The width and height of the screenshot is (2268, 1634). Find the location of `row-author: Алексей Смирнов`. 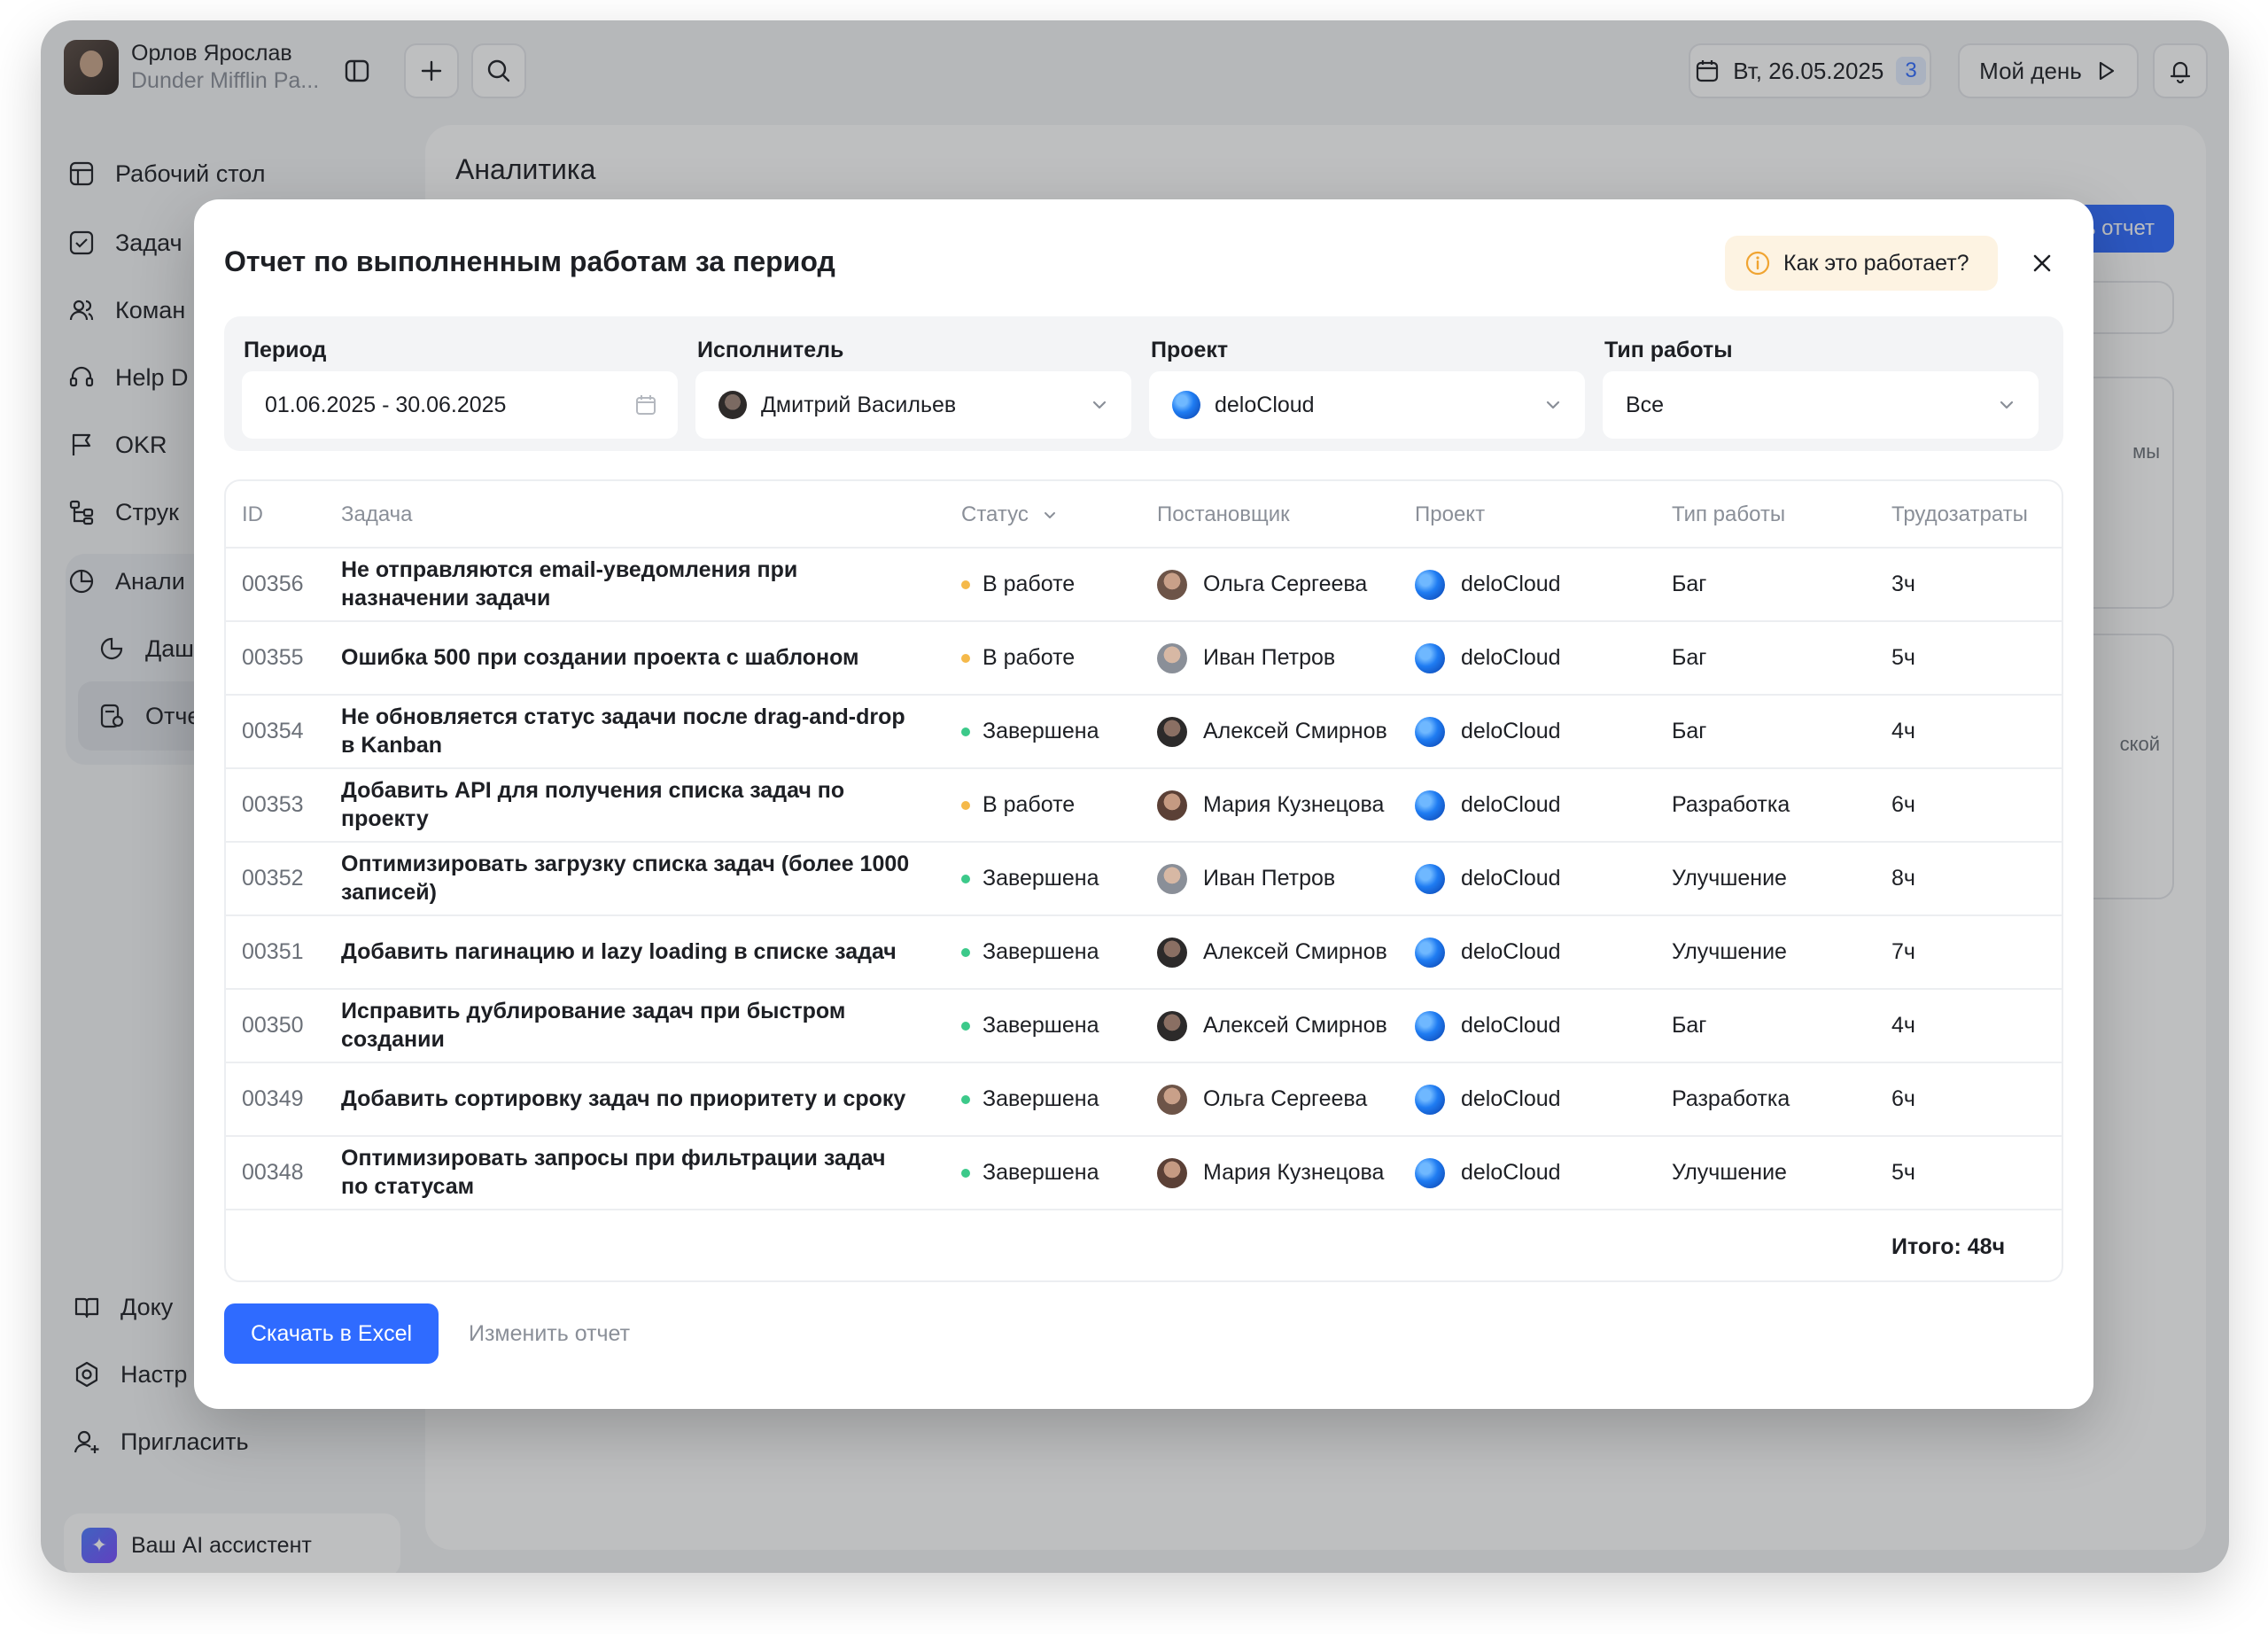

row-author: Алексей Смирнов is located at coordinates (1272, 952).